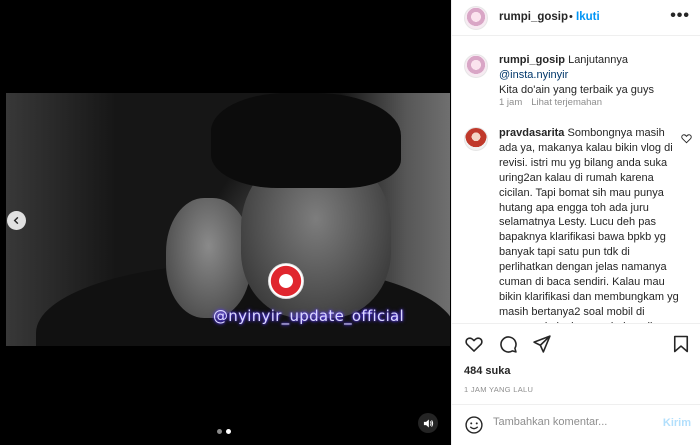  Describe the element at coordinates (576, 384) in the screenshot. I see `post-actions: 484 suka 1 JAM YANG LALU Kirim` at that location.